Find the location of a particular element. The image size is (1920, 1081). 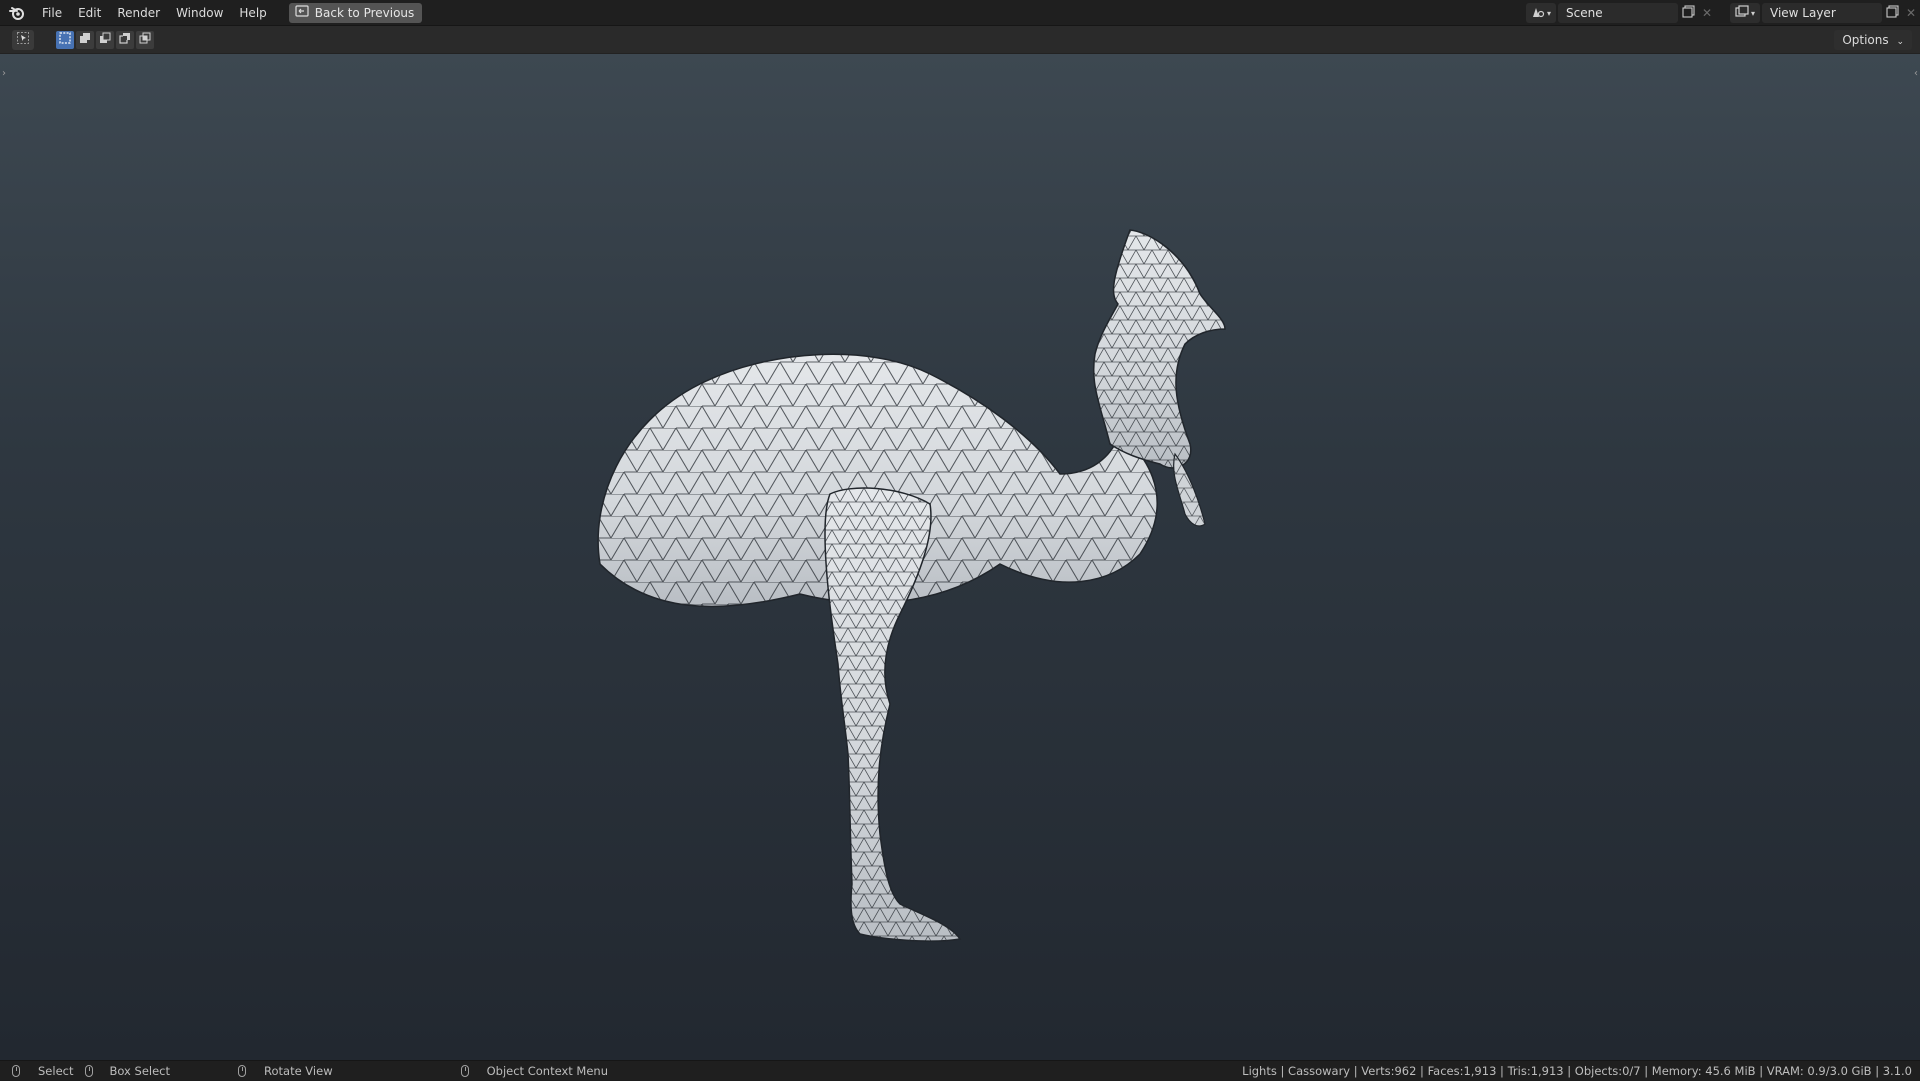

mode-extend-button is located at coordinates (85, 39).